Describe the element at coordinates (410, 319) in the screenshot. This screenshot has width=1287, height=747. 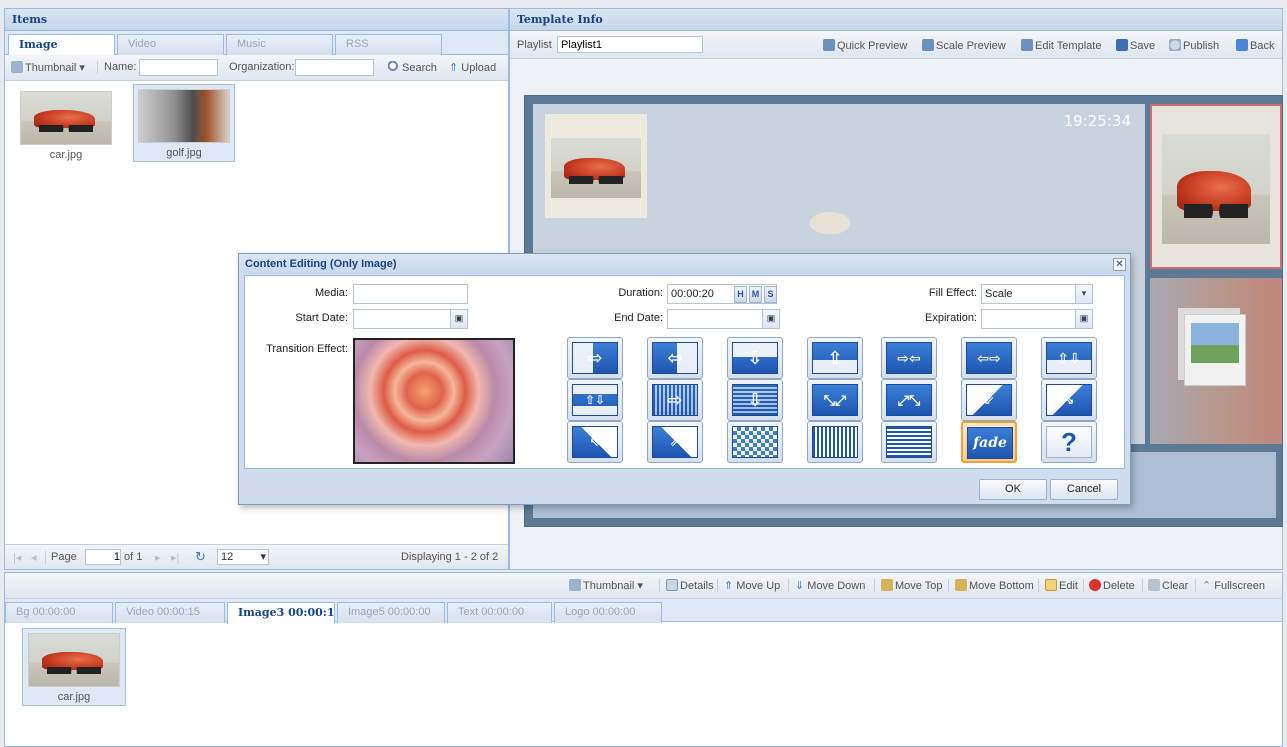
I see `start-date-field: ▣` at that location.